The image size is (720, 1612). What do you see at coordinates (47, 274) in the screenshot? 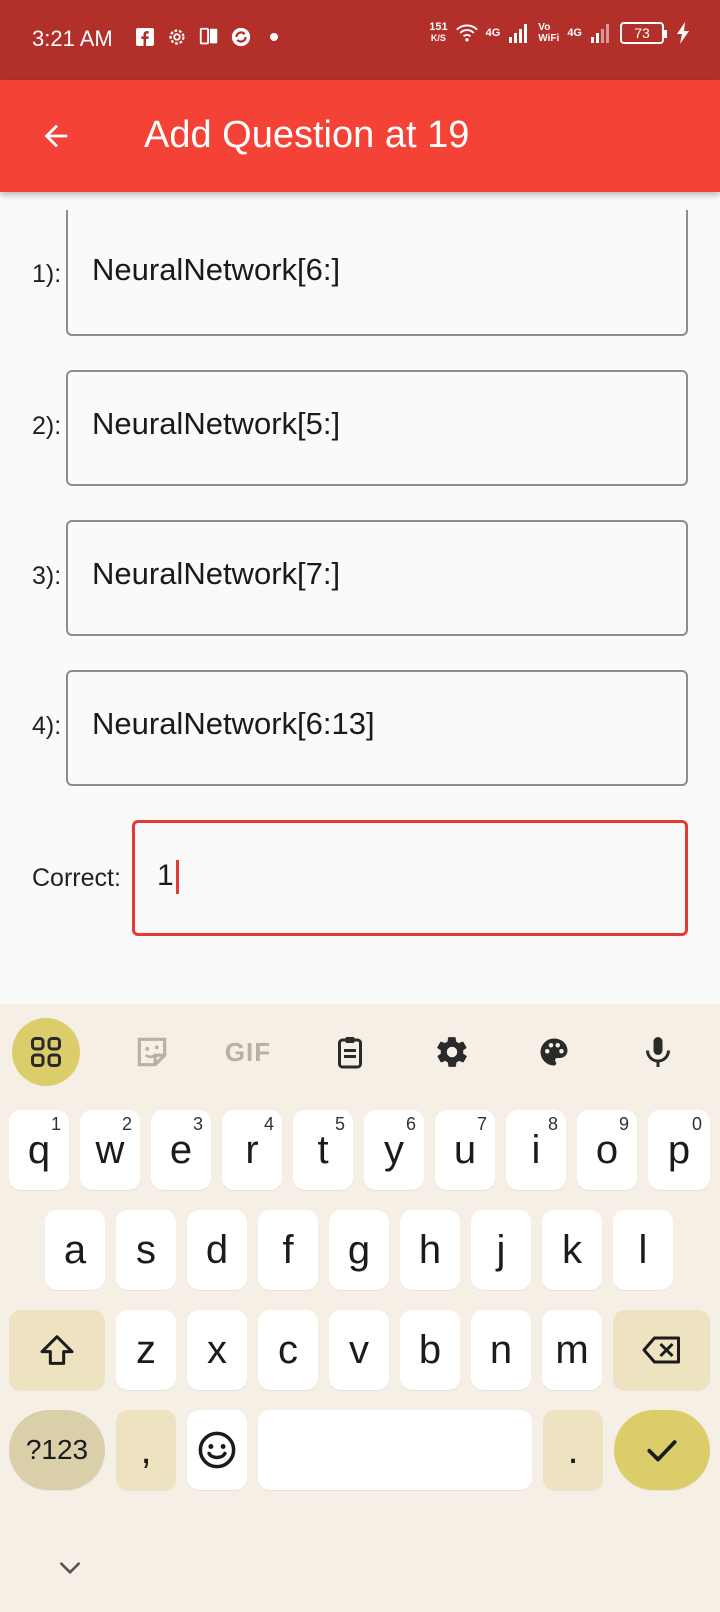
I see `answer-label: 1):` at bounding box center [47, 274].